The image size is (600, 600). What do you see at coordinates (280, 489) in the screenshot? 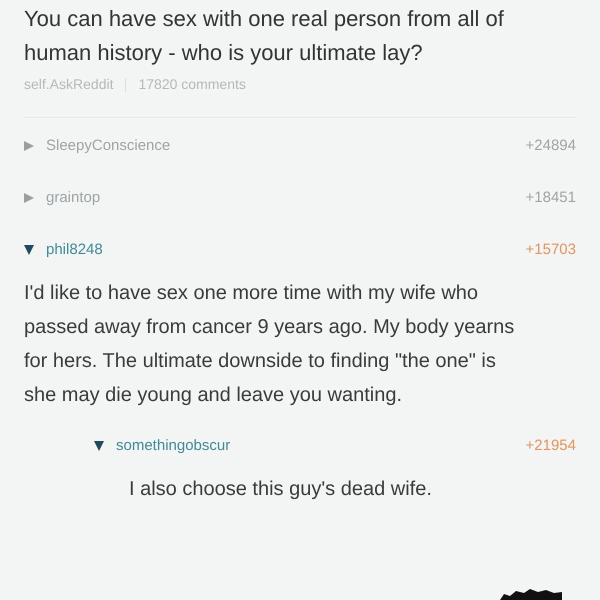
I see `comment-body: I also choose this guy's dead wife.` at bounding box center [280, 489].